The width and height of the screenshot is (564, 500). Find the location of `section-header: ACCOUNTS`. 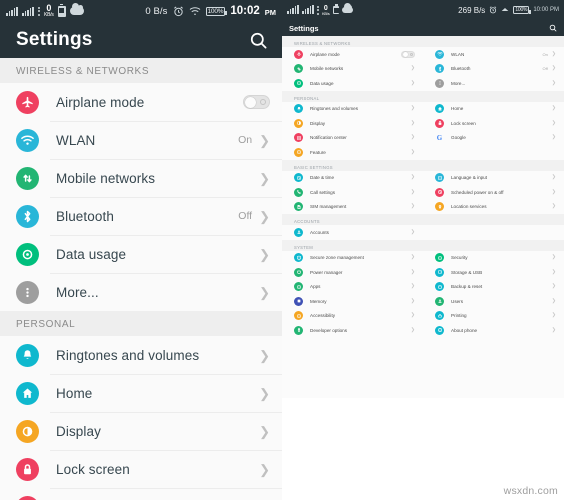

section-header: ACCOUNTS is located at coordinates (352, 219).